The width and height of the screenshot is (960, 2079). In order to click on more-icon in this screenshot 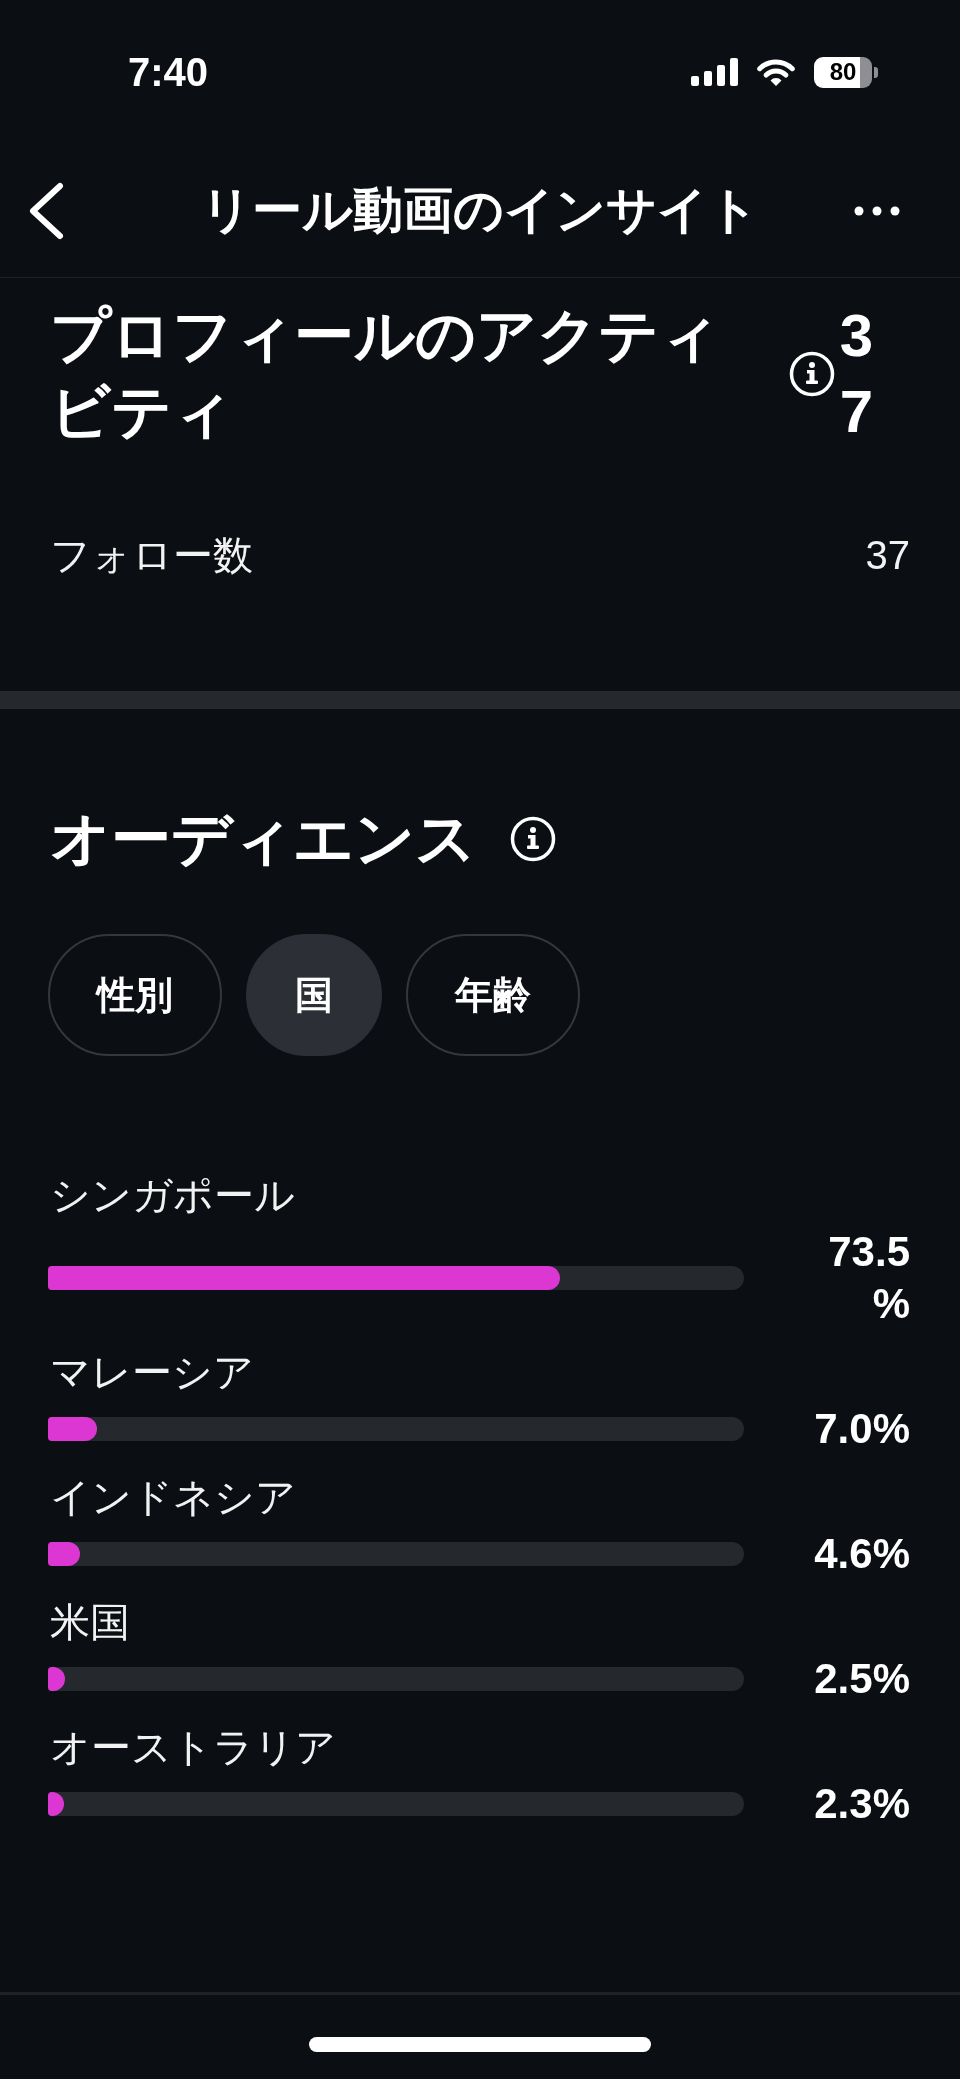, I will do `click(877, 210)`.